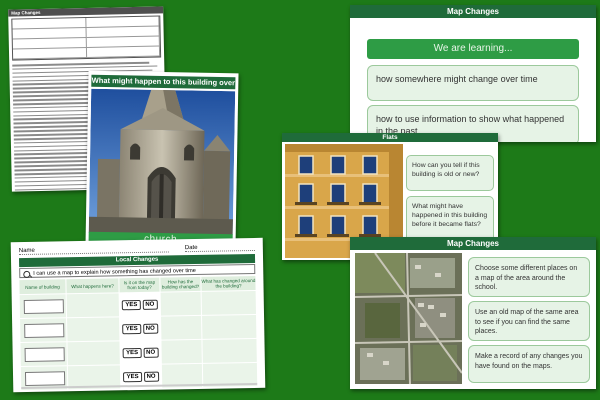  I want to click on column-header: Name of building, so click(42, 287).